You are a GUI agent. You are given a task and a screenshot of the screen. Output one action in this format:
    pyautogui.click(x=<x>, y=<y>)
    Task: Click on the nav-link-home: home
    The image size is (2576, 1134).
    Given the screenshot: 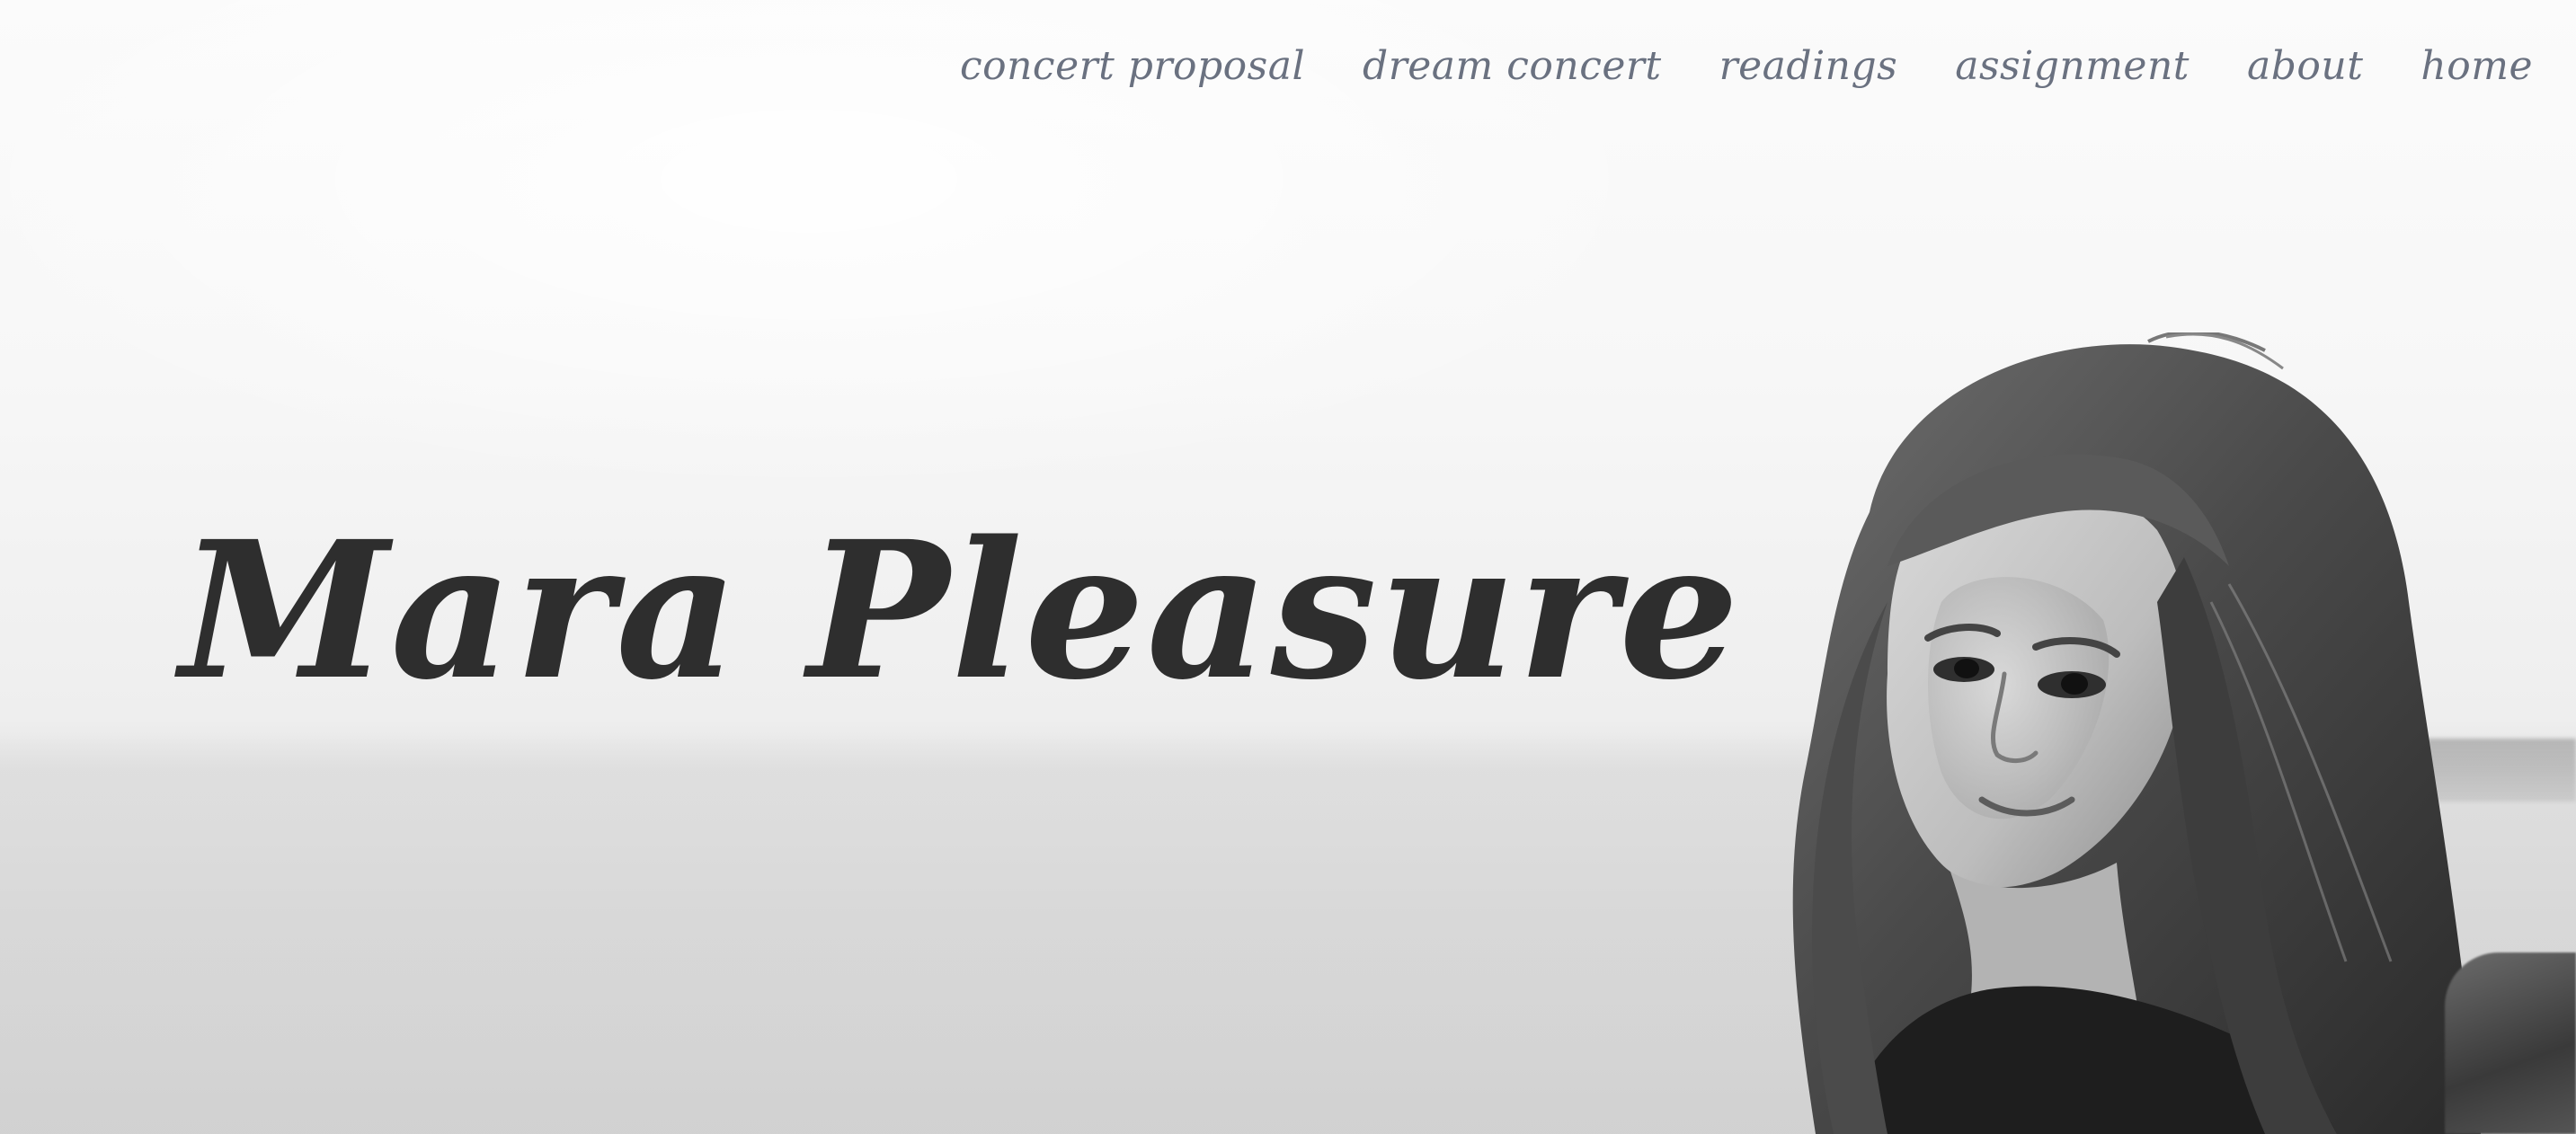 What is the action you would take?
    pyautogui.click(x=2477, y=66)
    